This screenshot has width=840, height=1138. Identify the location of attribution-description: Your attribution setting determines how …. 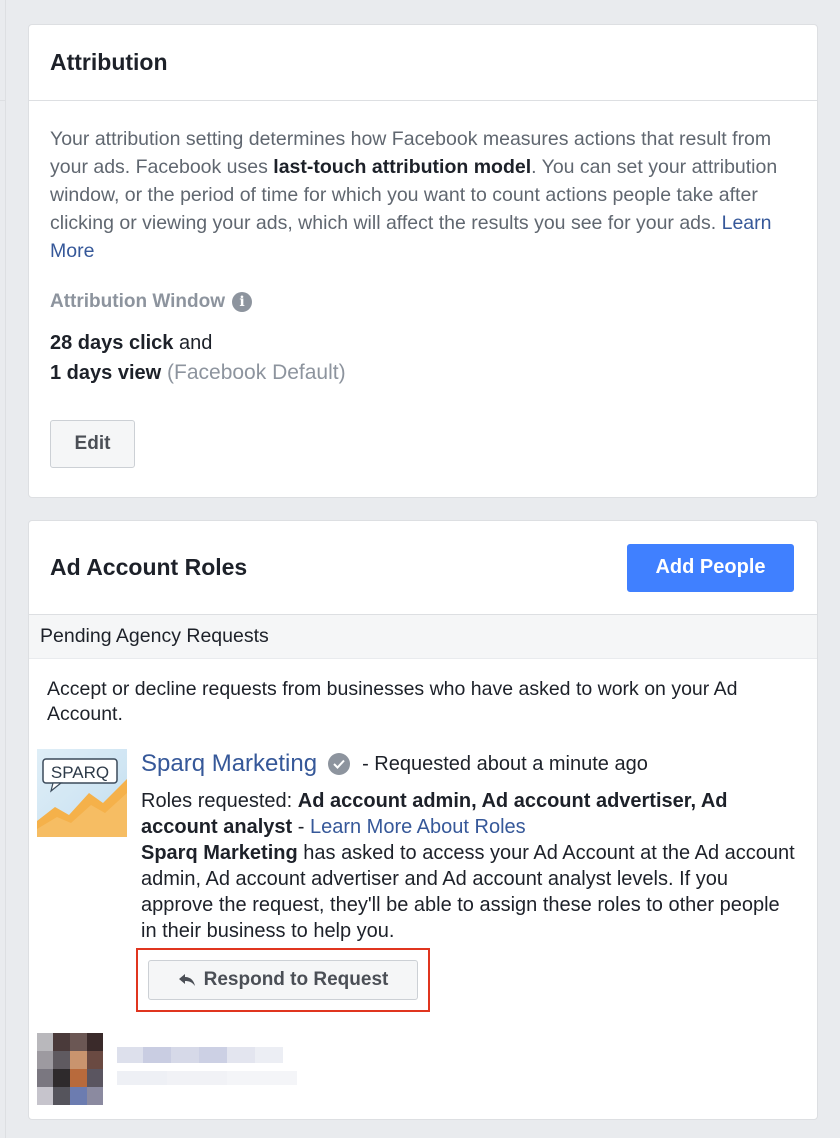
(423, 195).